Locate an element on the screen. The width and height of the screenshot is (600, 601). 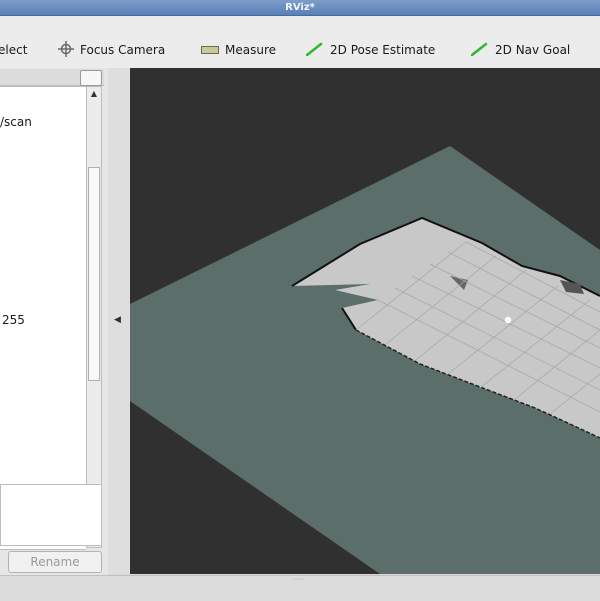
description-box is located at coordinates (51, 515).